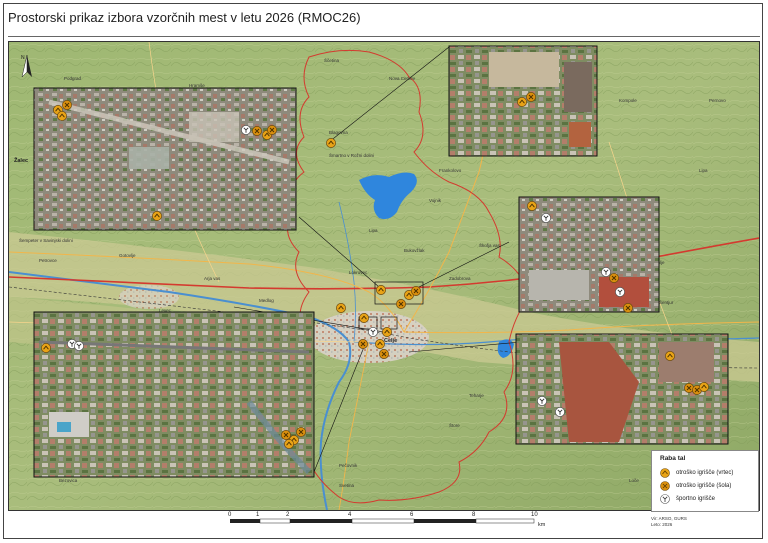  Describe the element at coordinates (542, 525) in the screenshot. I see `scale-unit: km` at that location.